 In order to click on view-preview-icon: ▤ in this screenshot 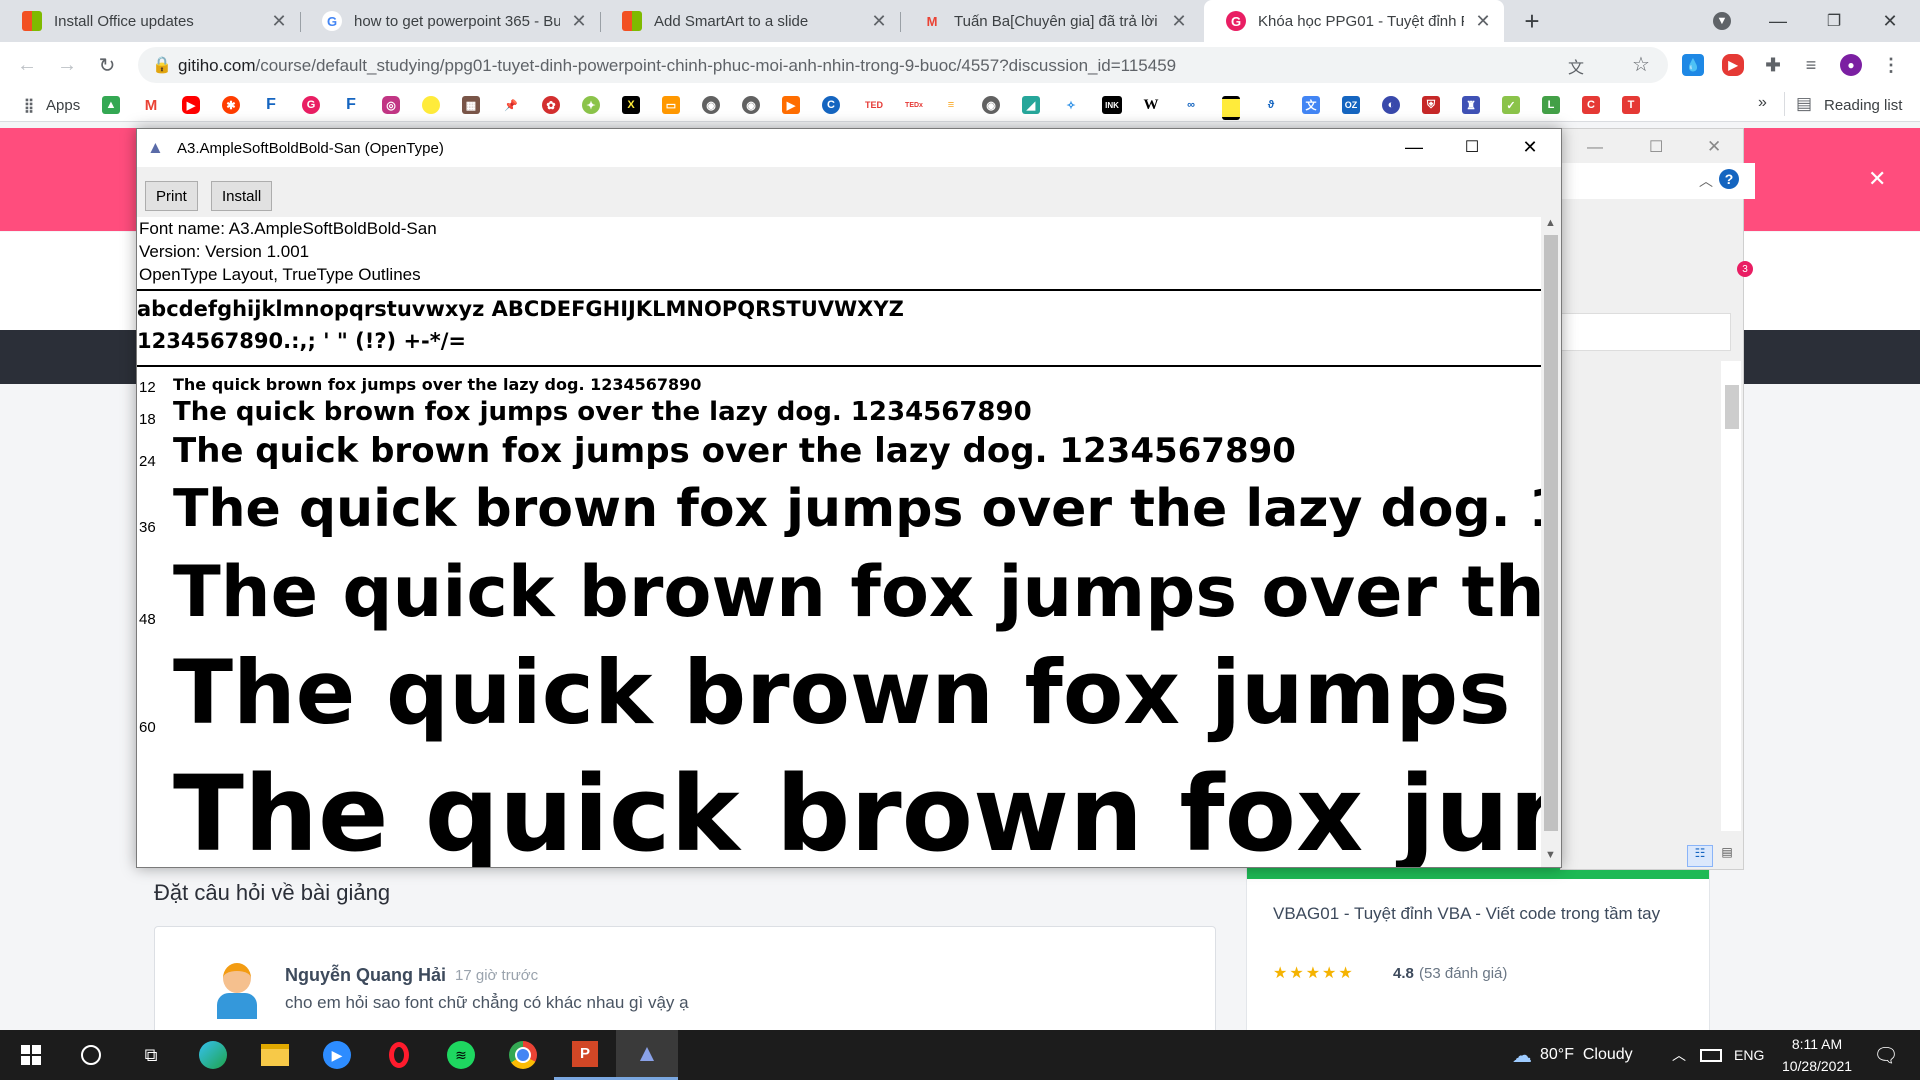, I will do `click(1727, 855)`.